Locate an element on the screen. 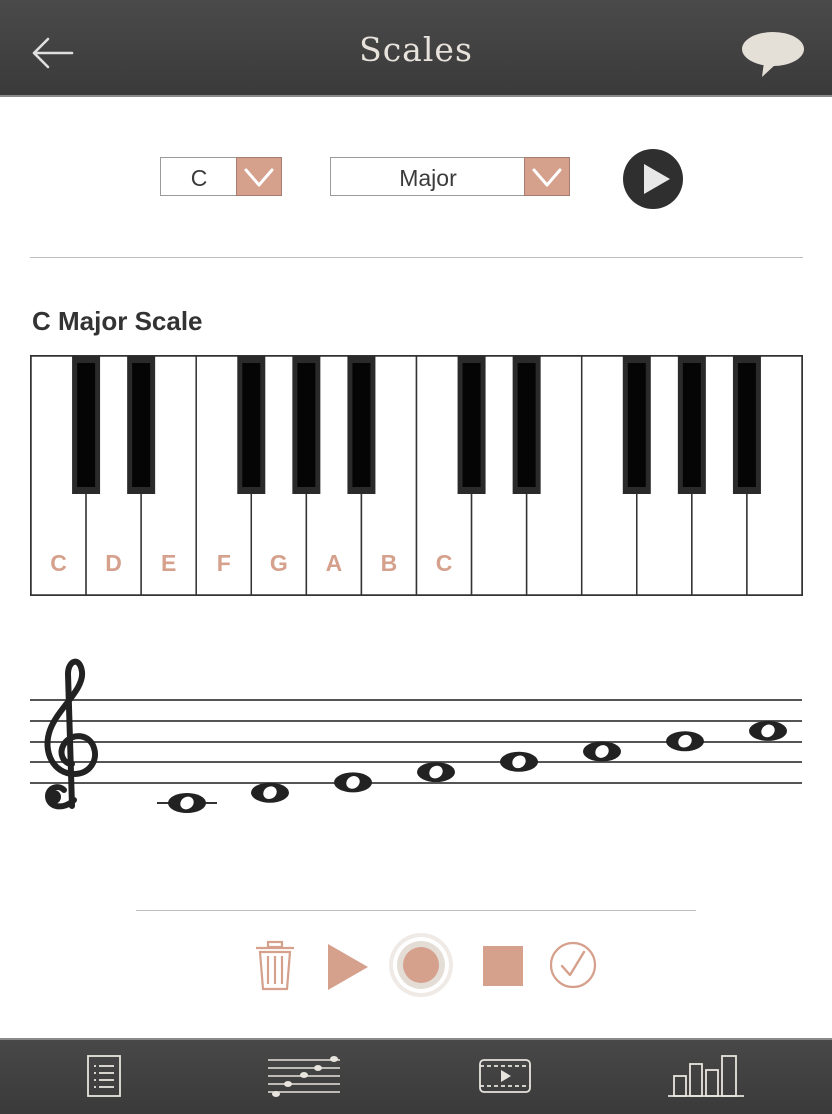  confirm-button is located at coordinates (573, 967).